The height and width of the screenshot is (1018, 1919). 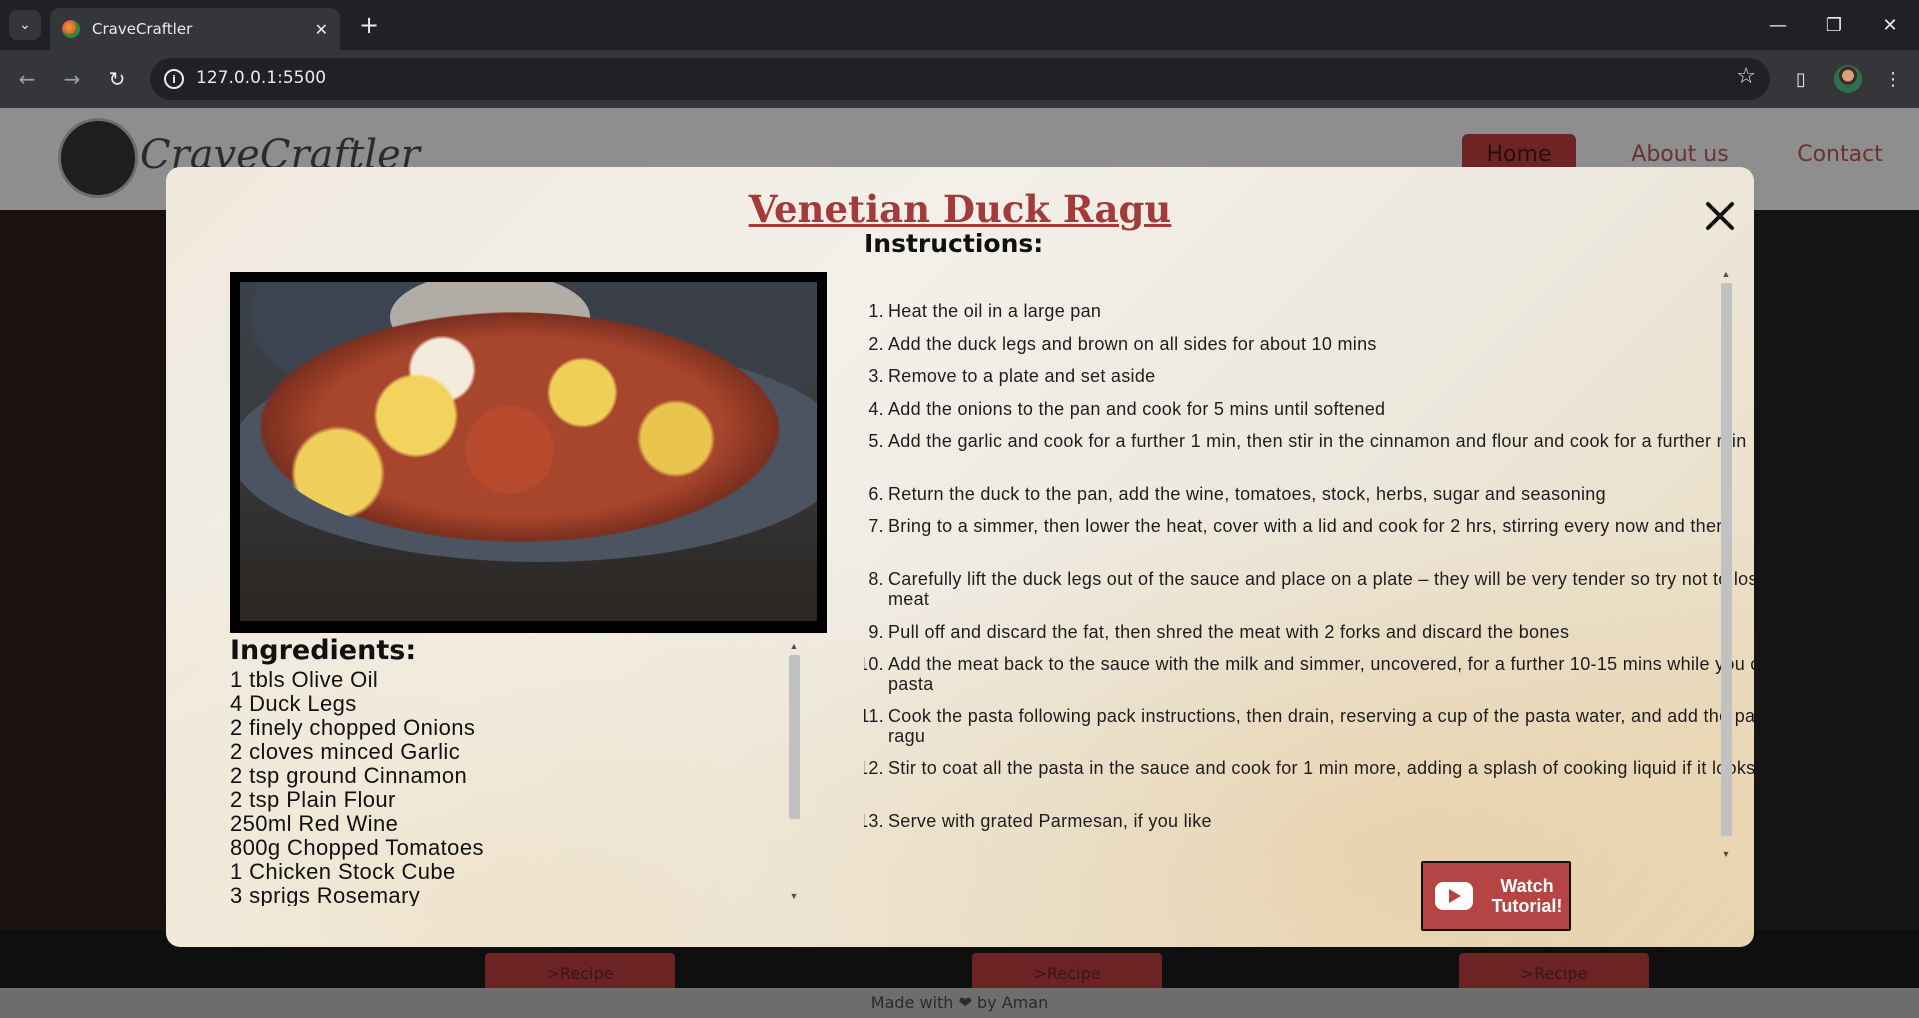 I want to click on ingredient-item: 800g Chopped Tomatoes, so click(x=357, y=847).